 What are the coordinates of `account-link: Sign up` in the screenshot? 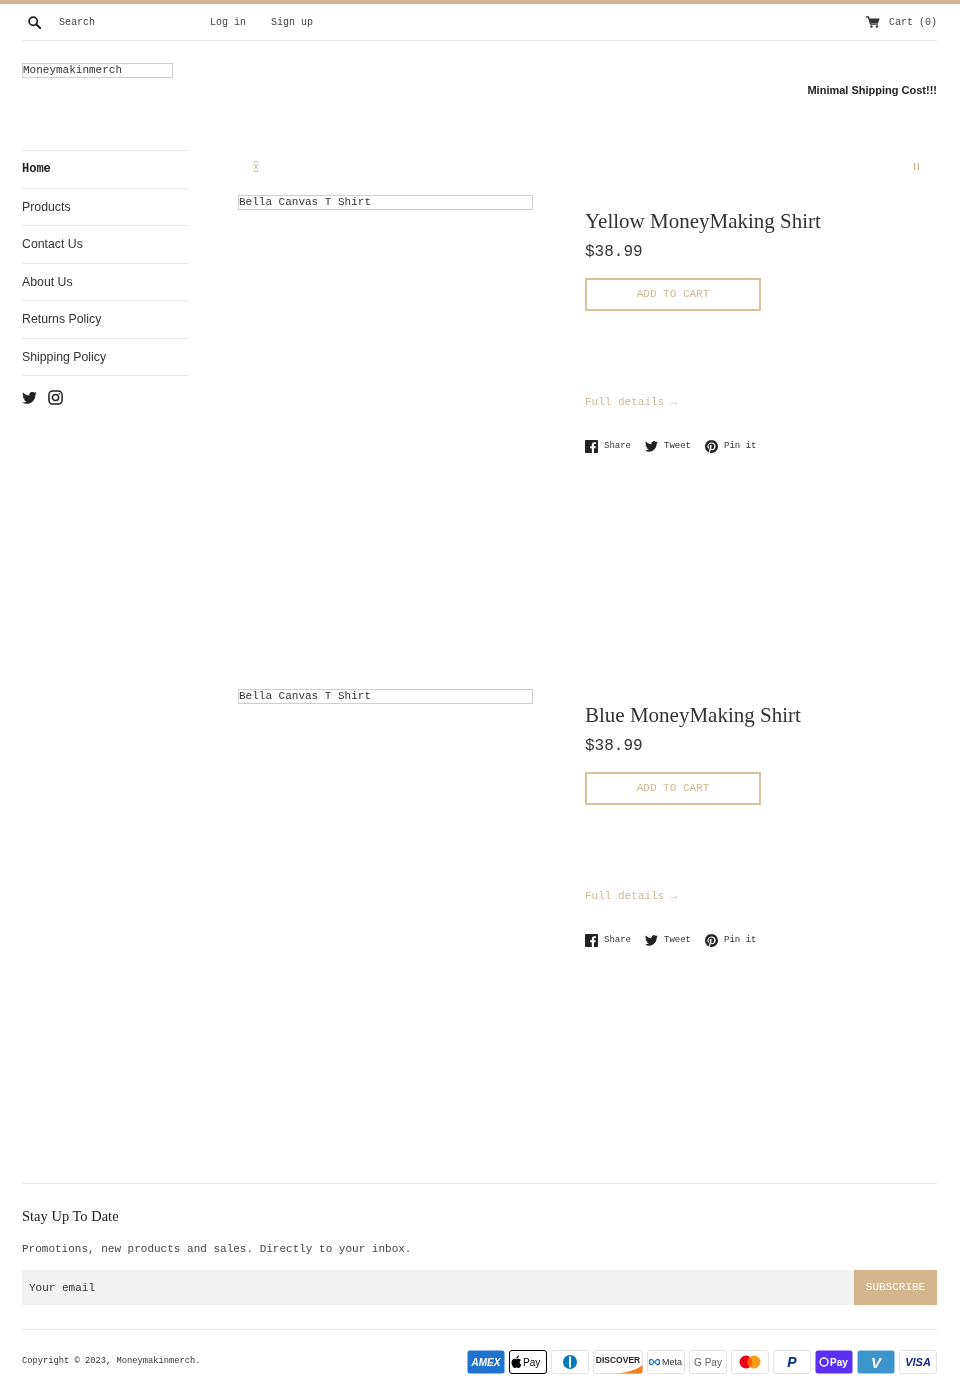 It's located at (292, 22).